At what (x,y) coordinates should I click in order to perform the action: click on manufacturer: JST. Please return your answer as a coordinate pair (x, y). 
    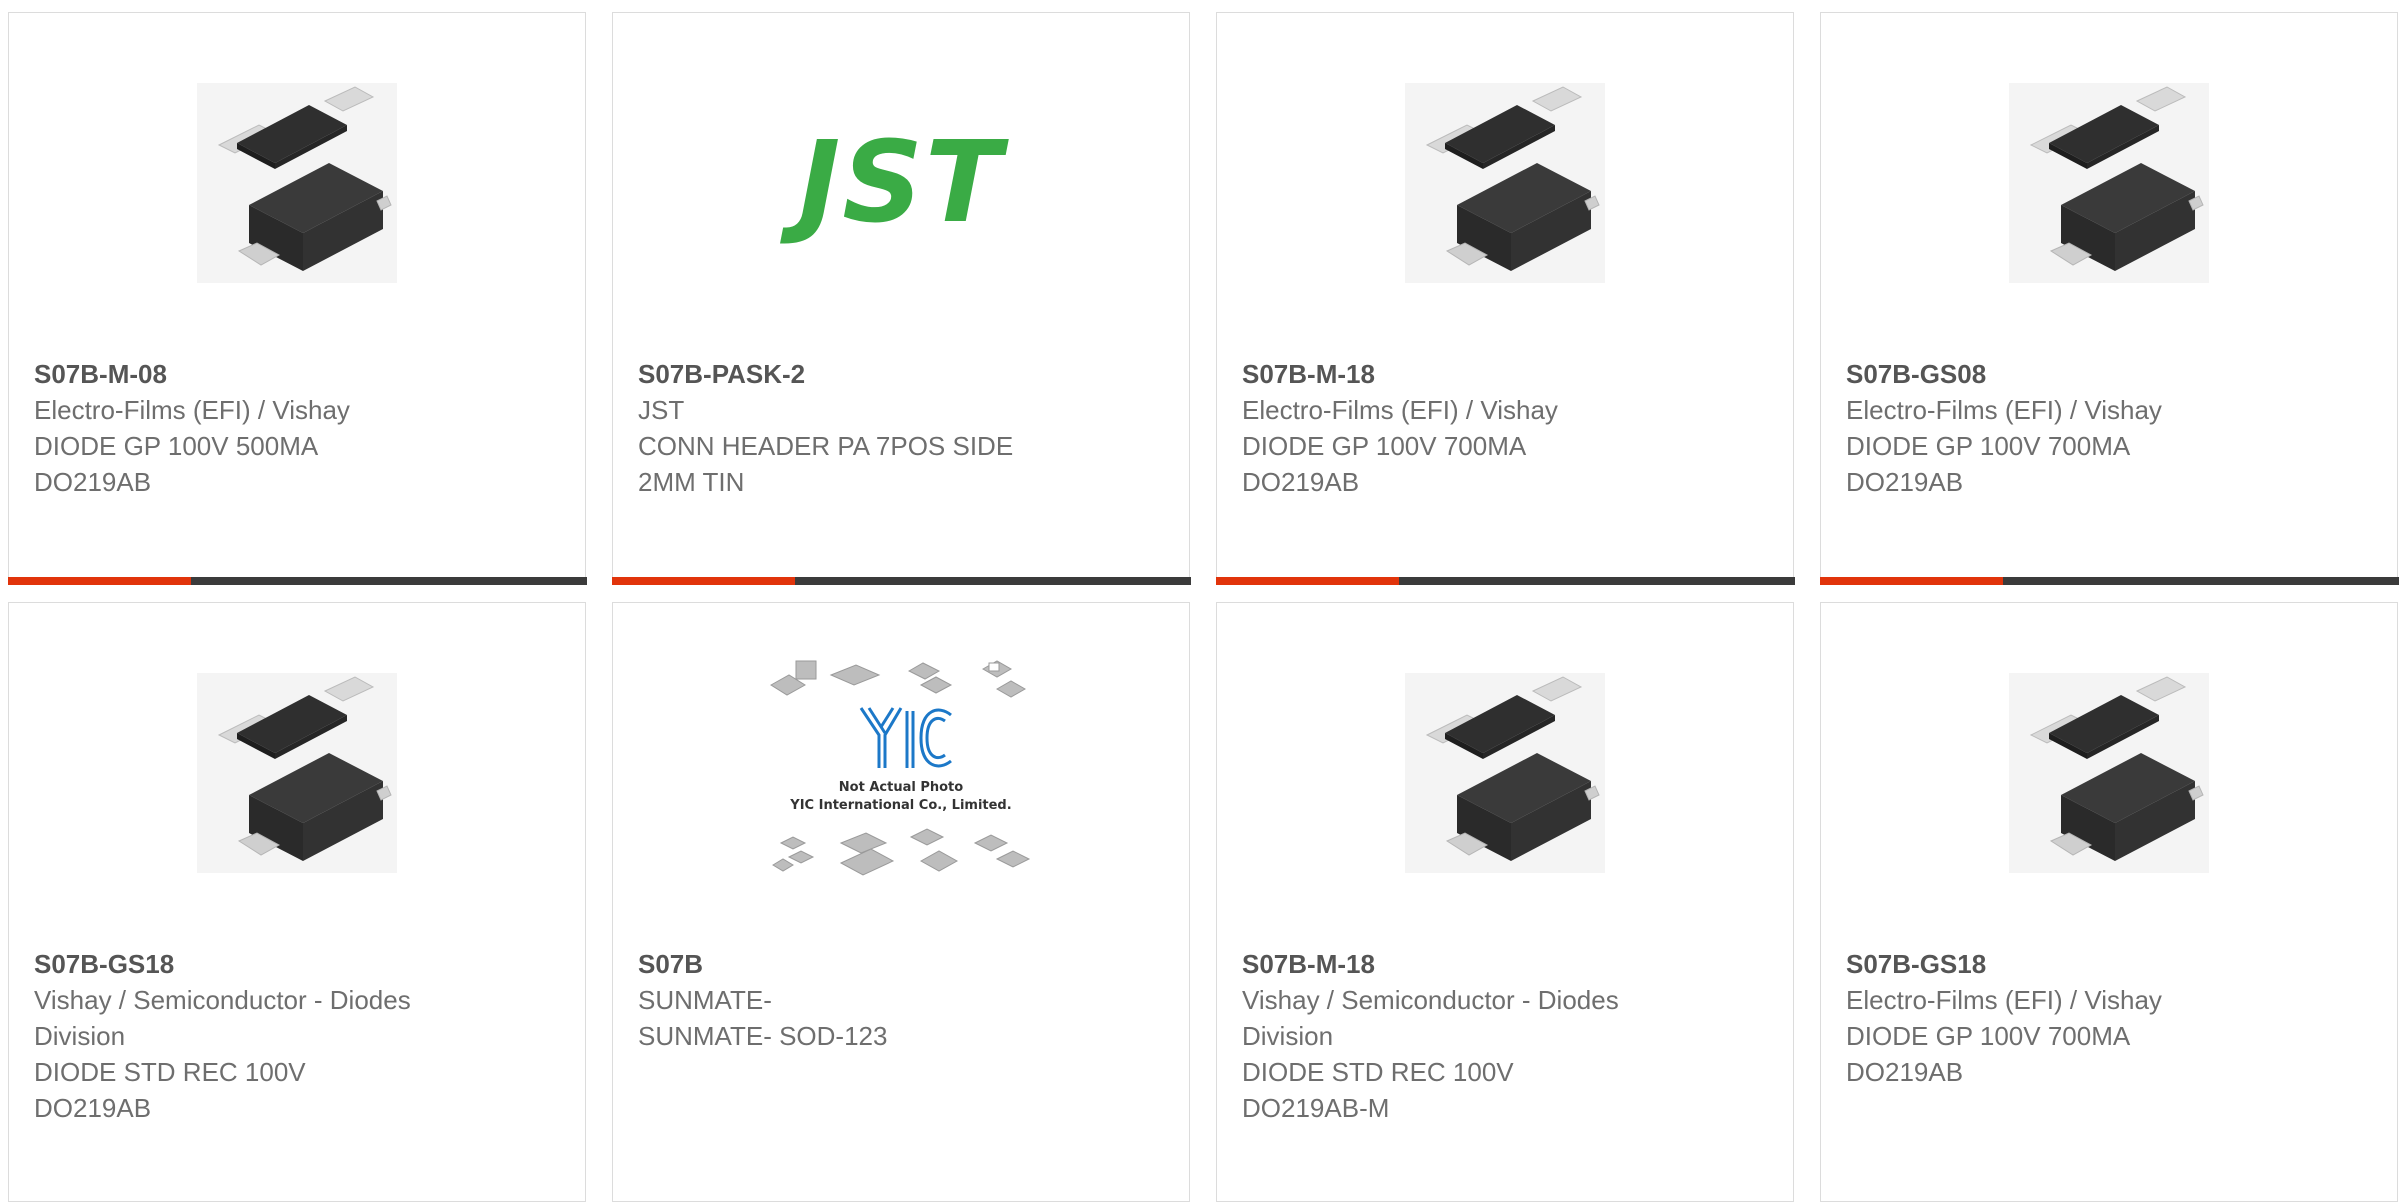
    Looking at the image, I should click on (661, 410).